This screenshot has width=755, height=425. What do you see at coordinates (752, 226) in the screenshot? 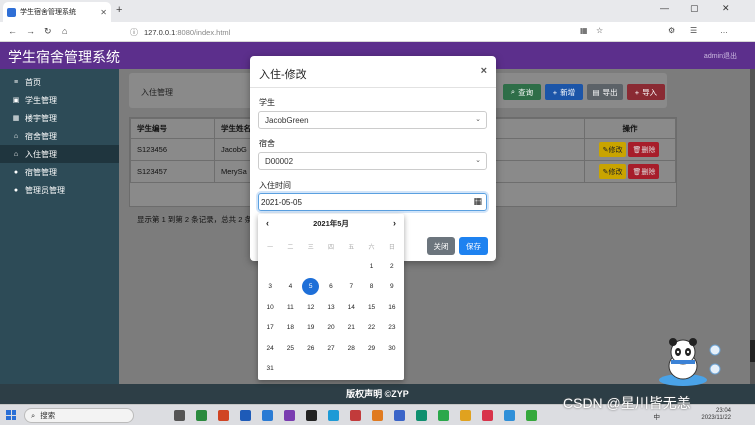
I see `page-scrollbar` at bounding box center [752, 226].